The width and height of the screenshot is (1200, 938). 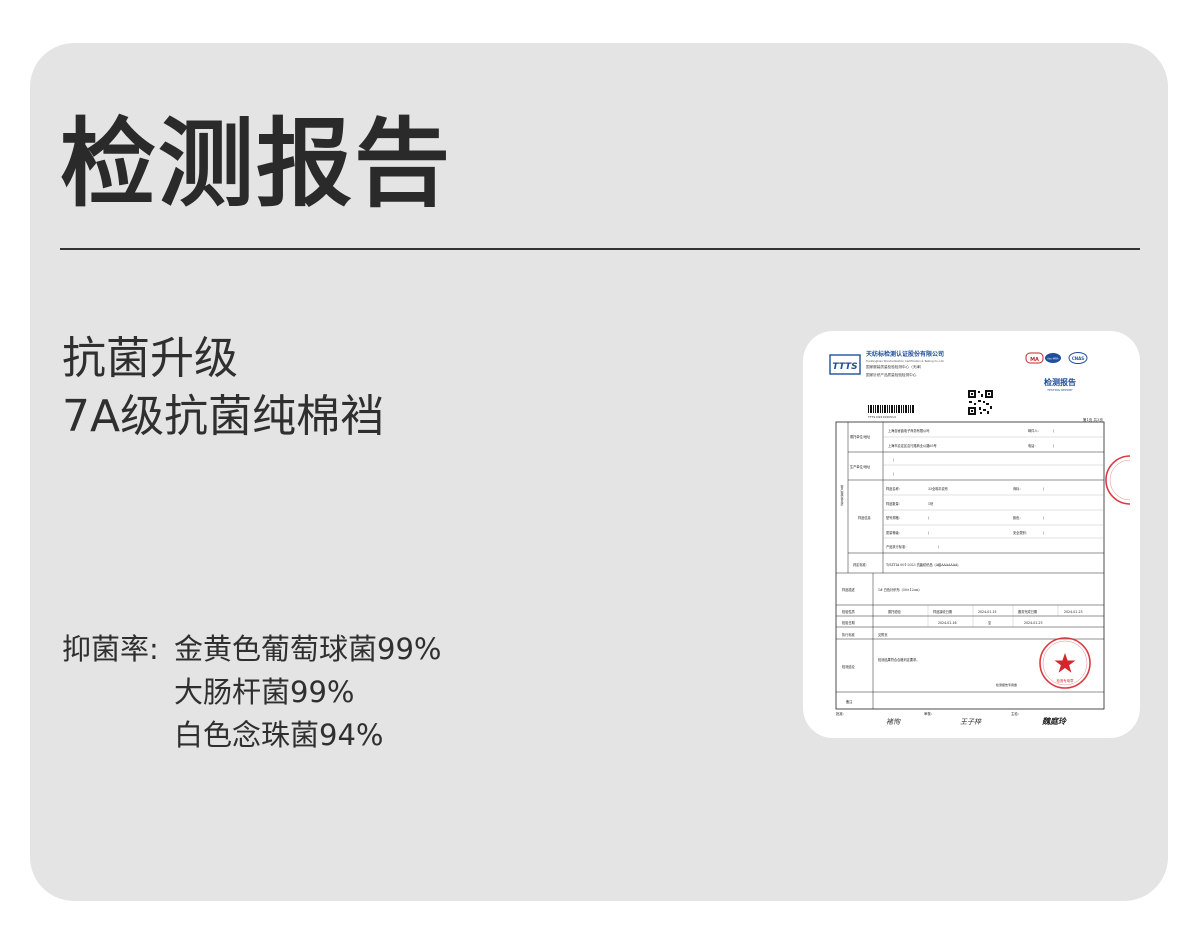 What do you see at coordinates (1066, 680) in the screenshot?
I see `stamp-sub-text: 检测专用章` at bounding box center [1066, 680].